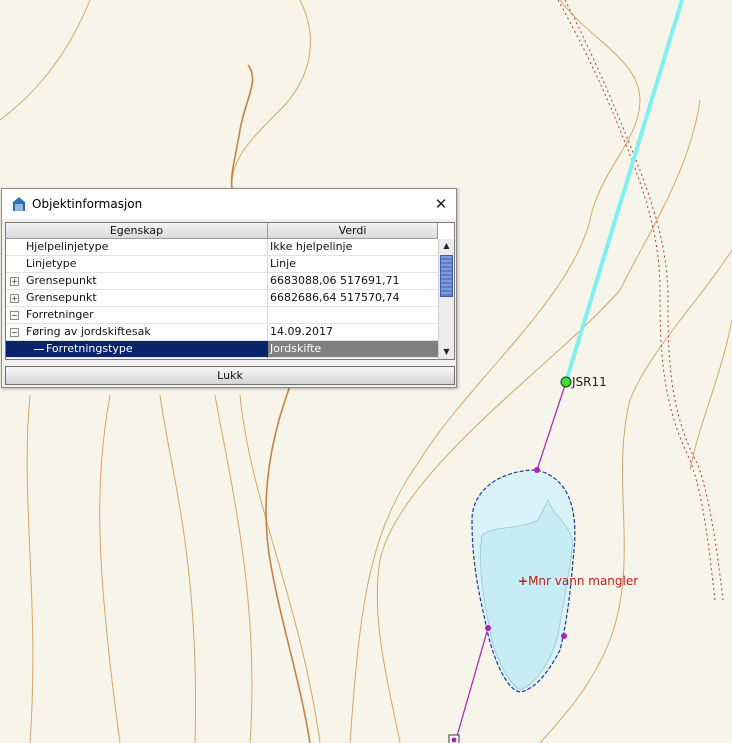  Describe the element at coordinates (88, 331) in the screenshot. I see `property-name: Føring av jordskiftesak` at that location.